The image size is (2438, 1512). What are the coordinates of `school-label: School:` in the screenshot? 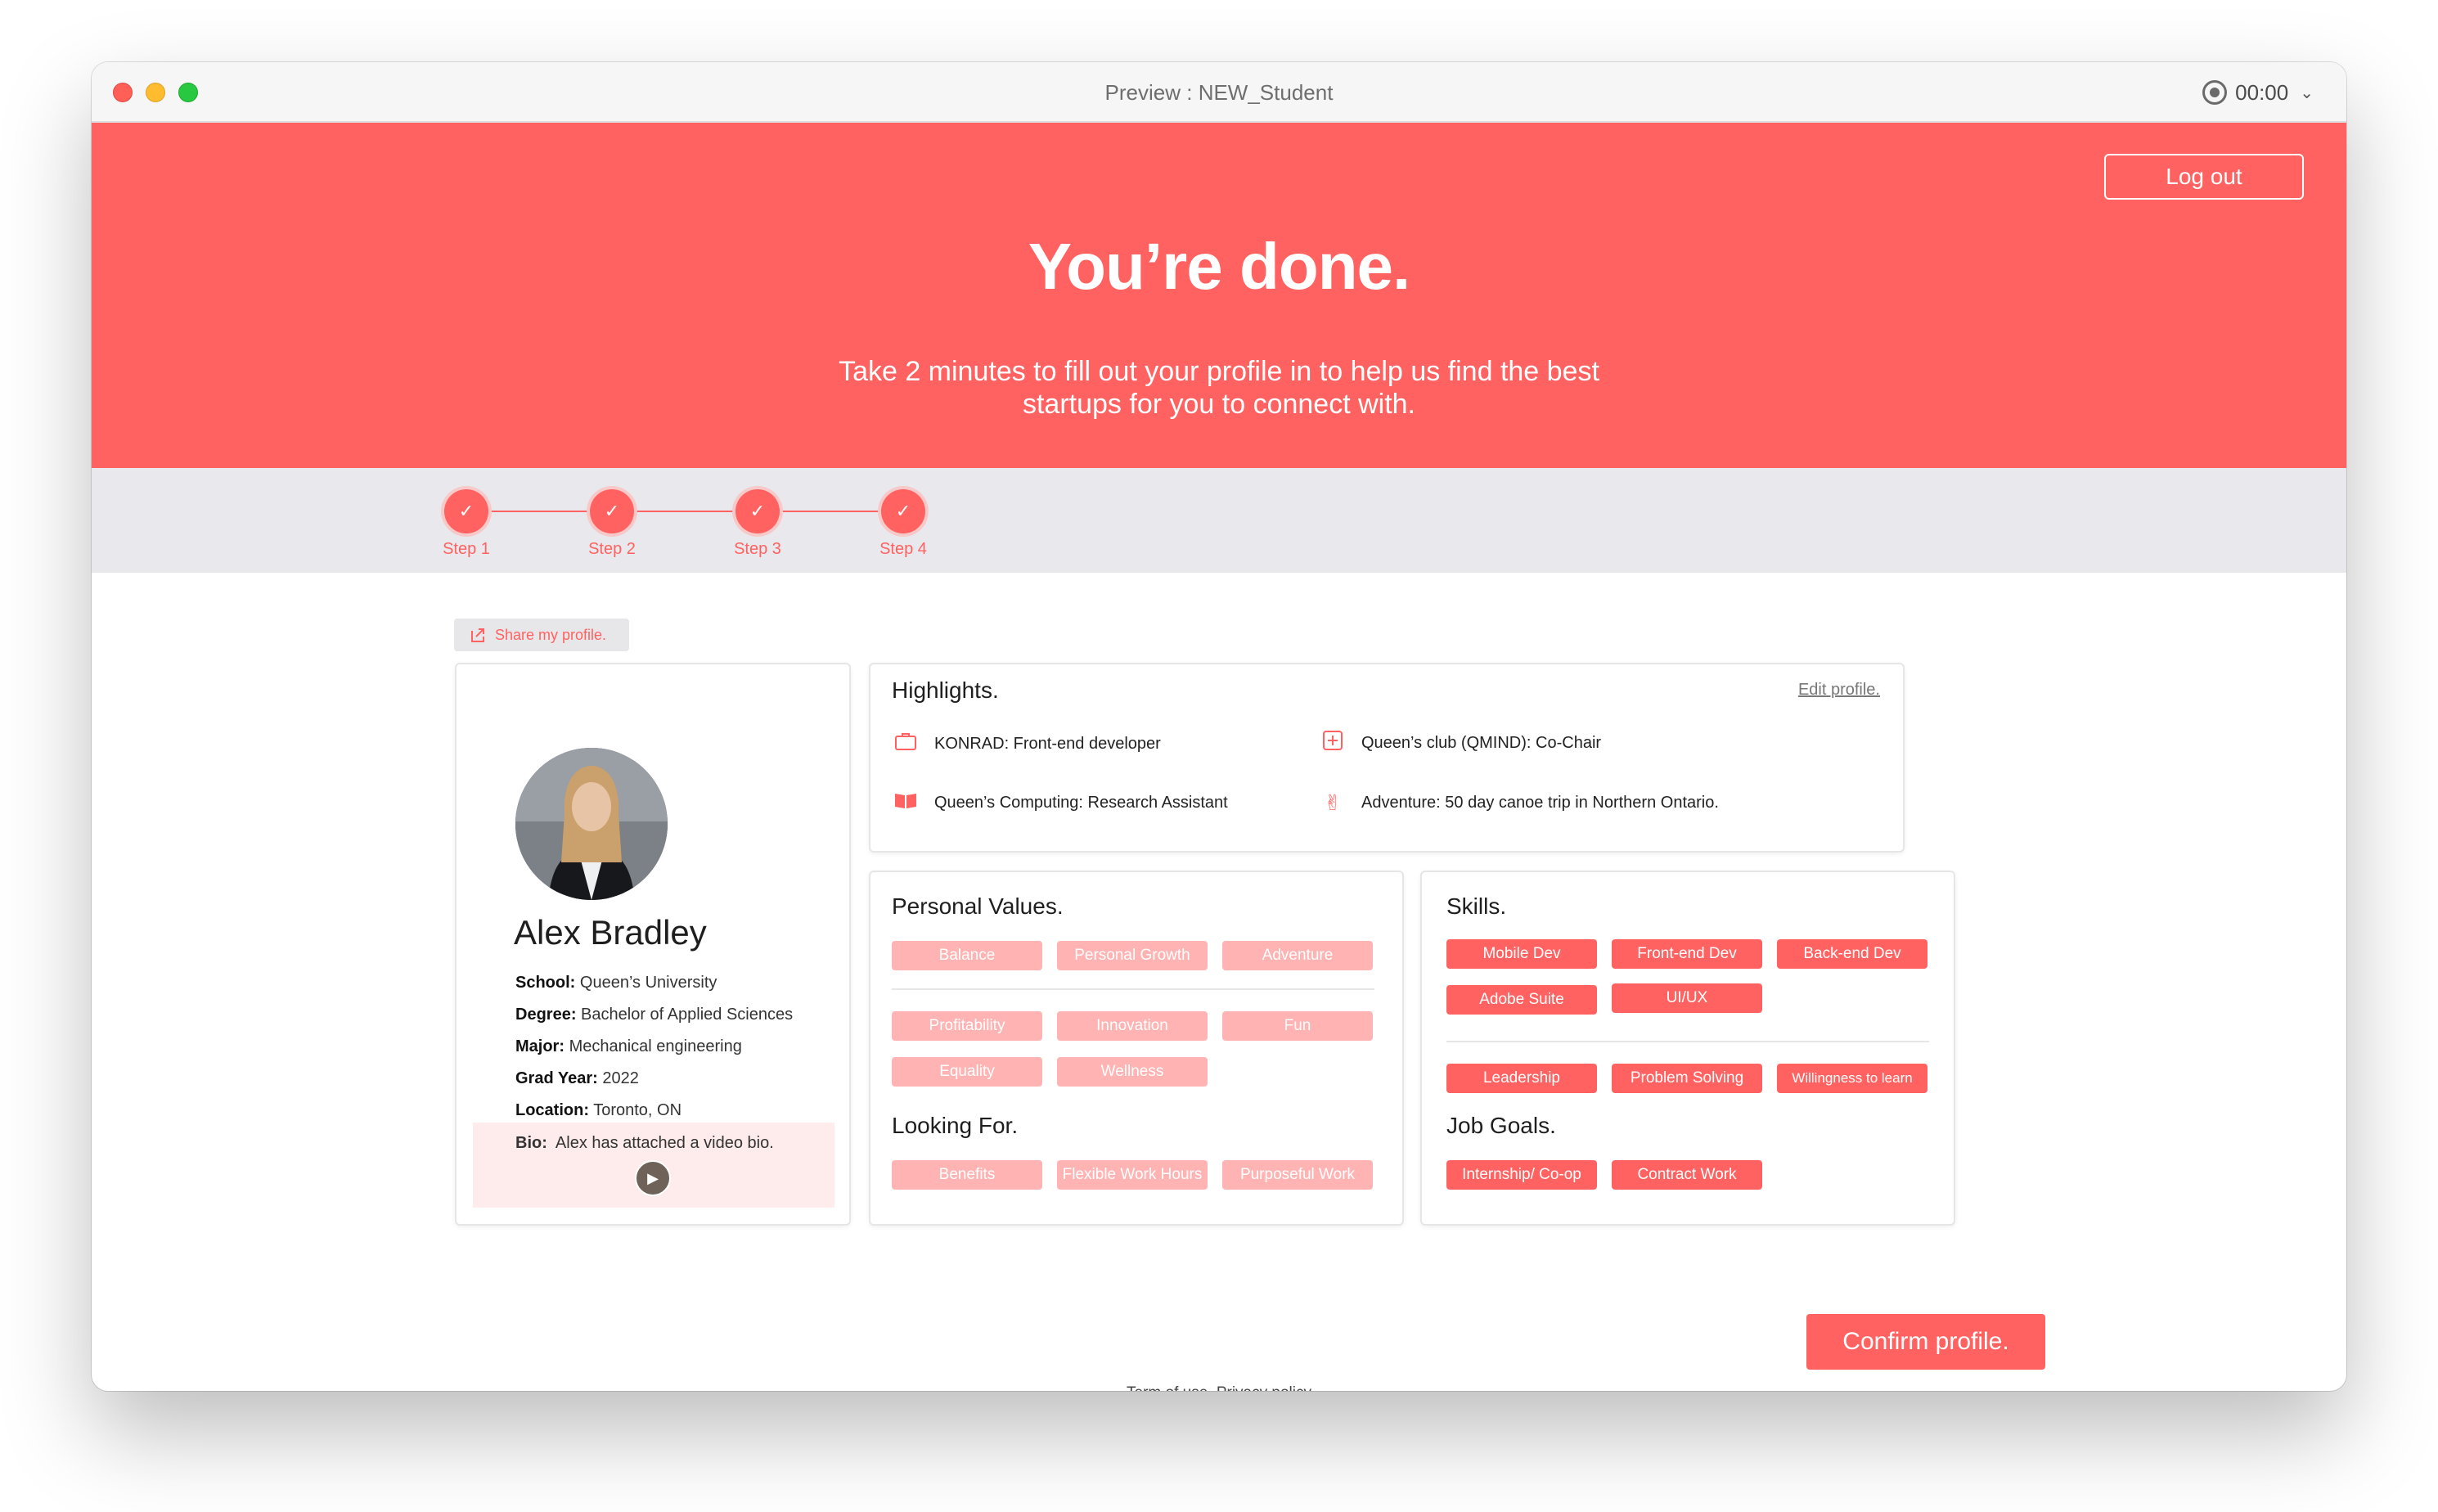 It's located at (546, 983).